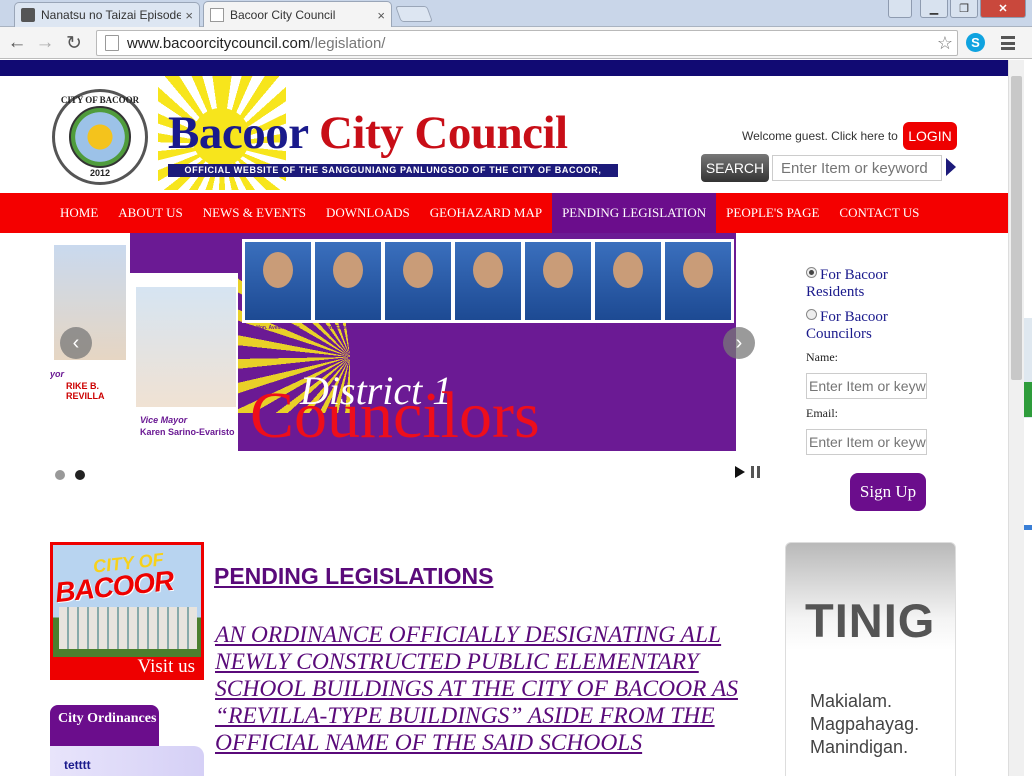 This screenshot has width=1032, height=776. I want to click on councilor-name: Hon. Reynaldo Fabian, so click(558, 328).